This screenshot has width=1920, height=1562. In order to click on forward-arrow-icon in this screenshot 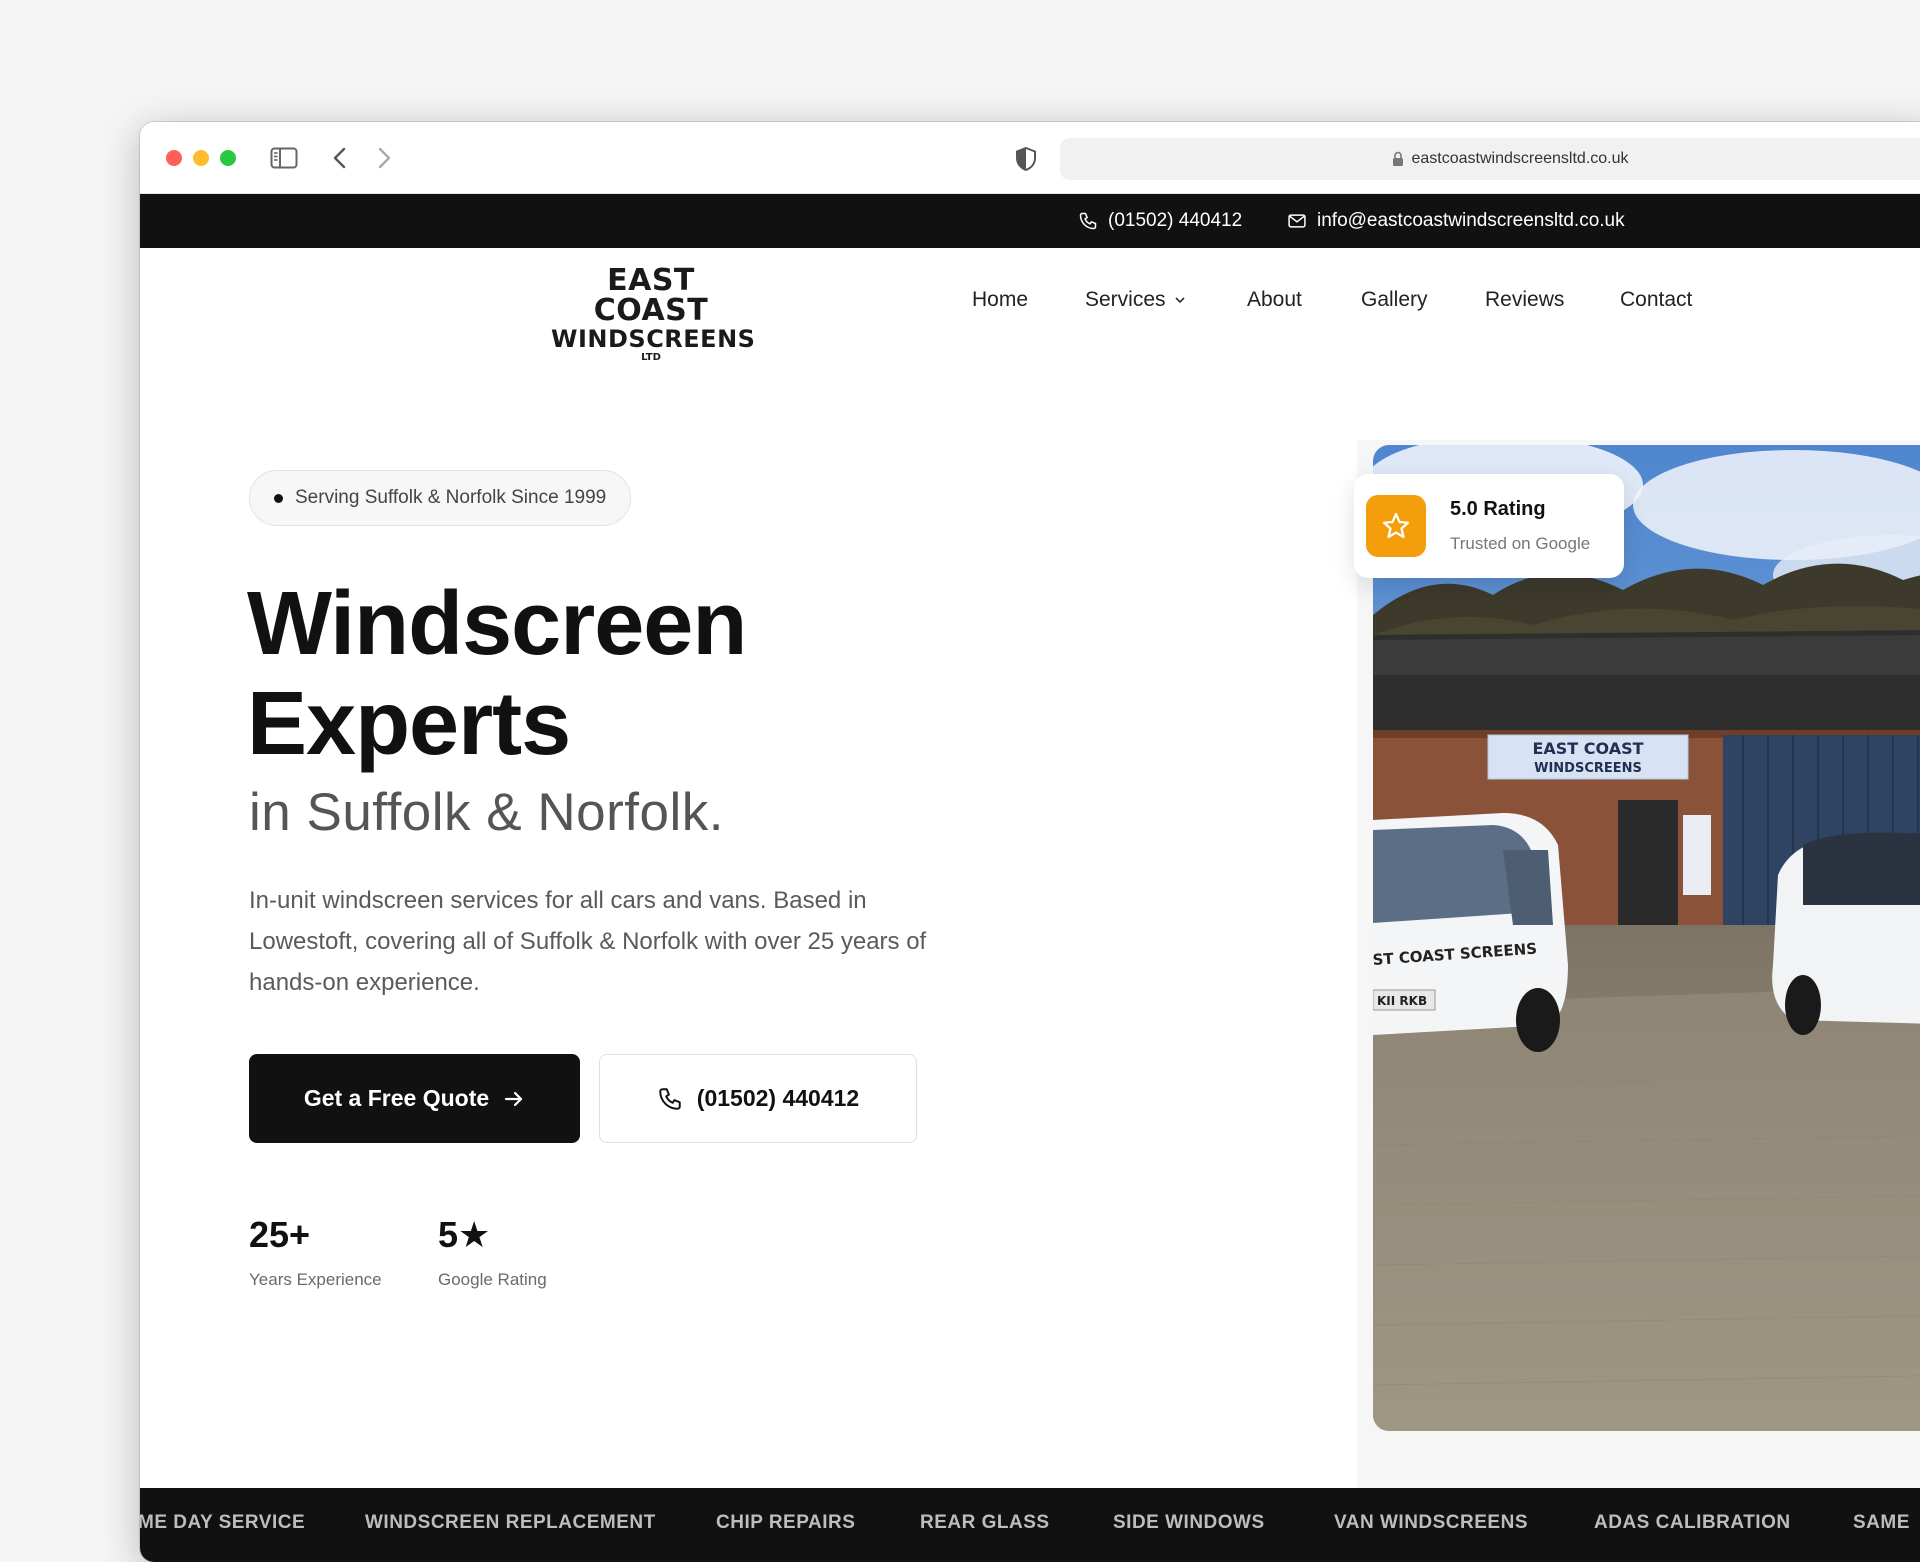, I will do `click(384, 158)`.